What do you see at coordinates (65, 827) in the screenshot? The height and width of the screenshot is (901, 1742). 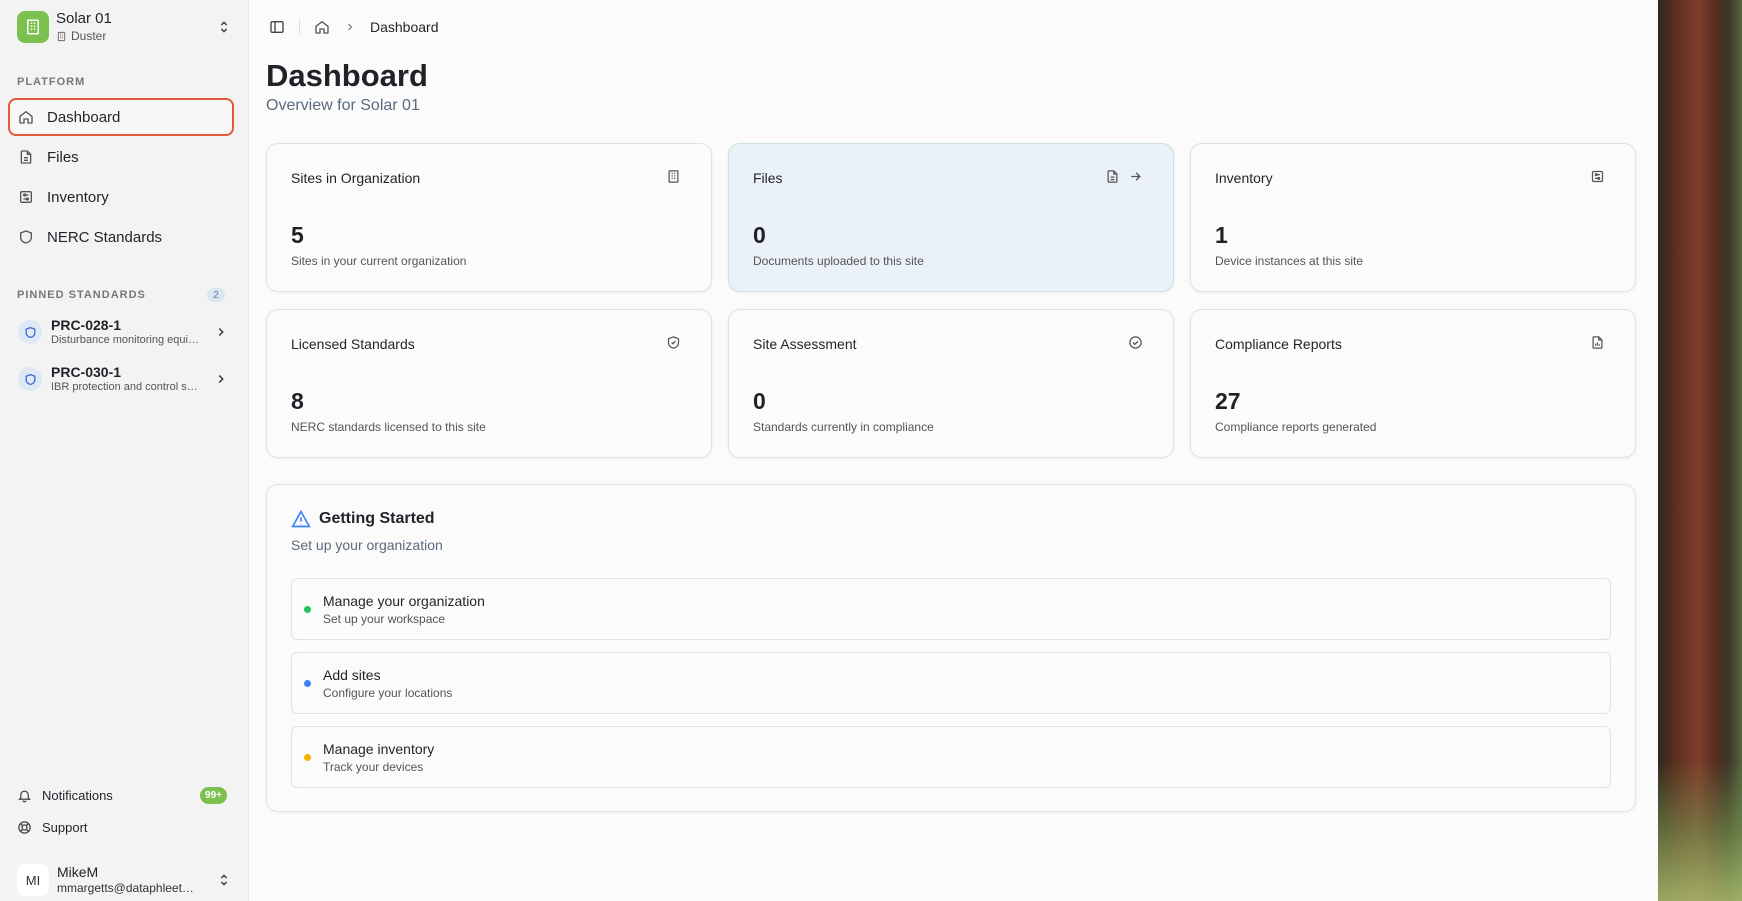 I see `support-label: Support` at bounding box center [65, 827].